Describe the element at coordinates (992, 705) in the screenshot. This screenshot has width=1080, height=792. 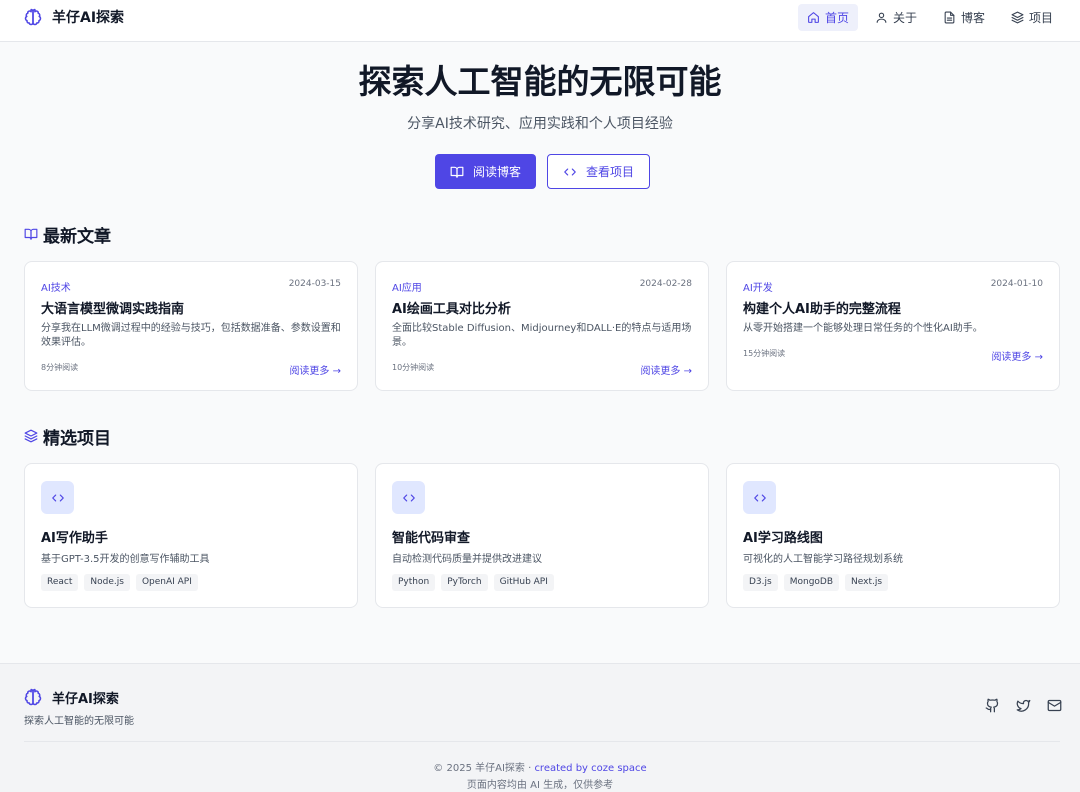
I see `github-icon` at that location.